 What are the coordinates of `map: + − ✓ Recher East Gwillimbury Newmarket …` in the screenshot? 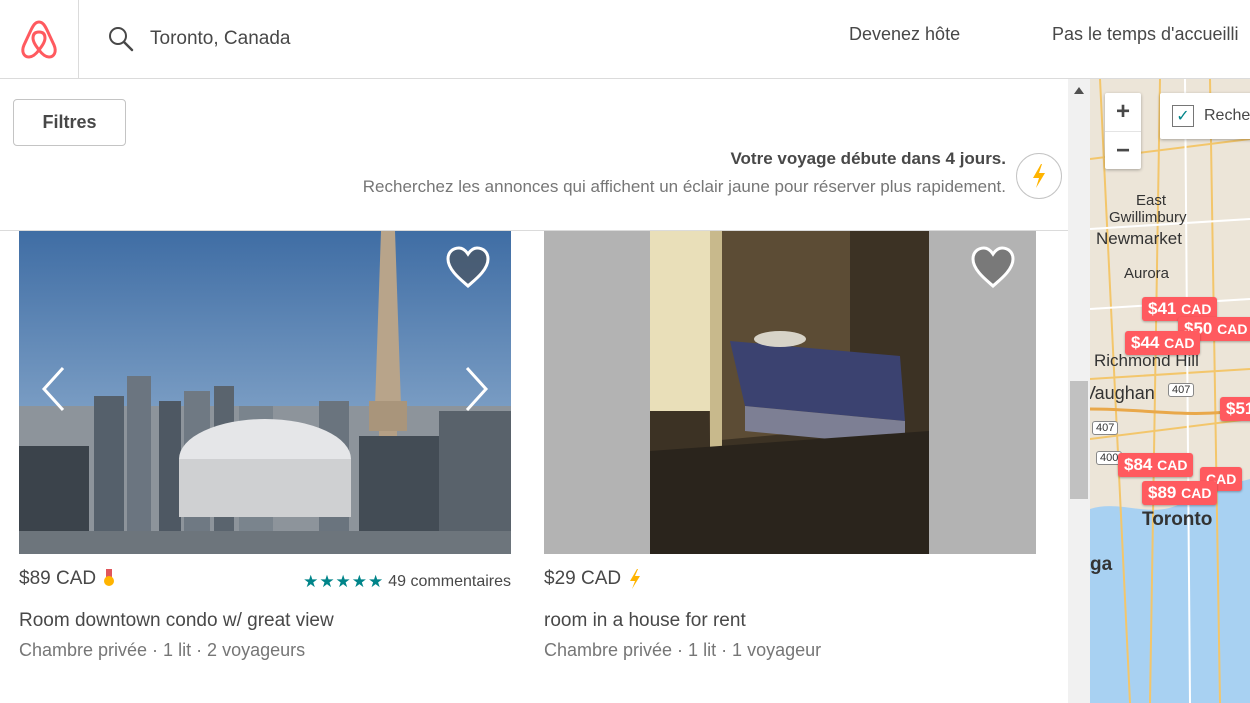 It's located at (1170, 391).